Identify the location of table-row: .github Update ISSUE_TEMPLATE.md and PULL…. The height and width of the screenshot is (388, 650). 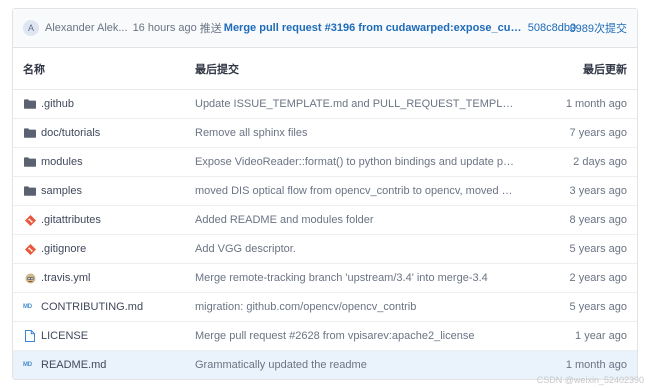
(325, 104).